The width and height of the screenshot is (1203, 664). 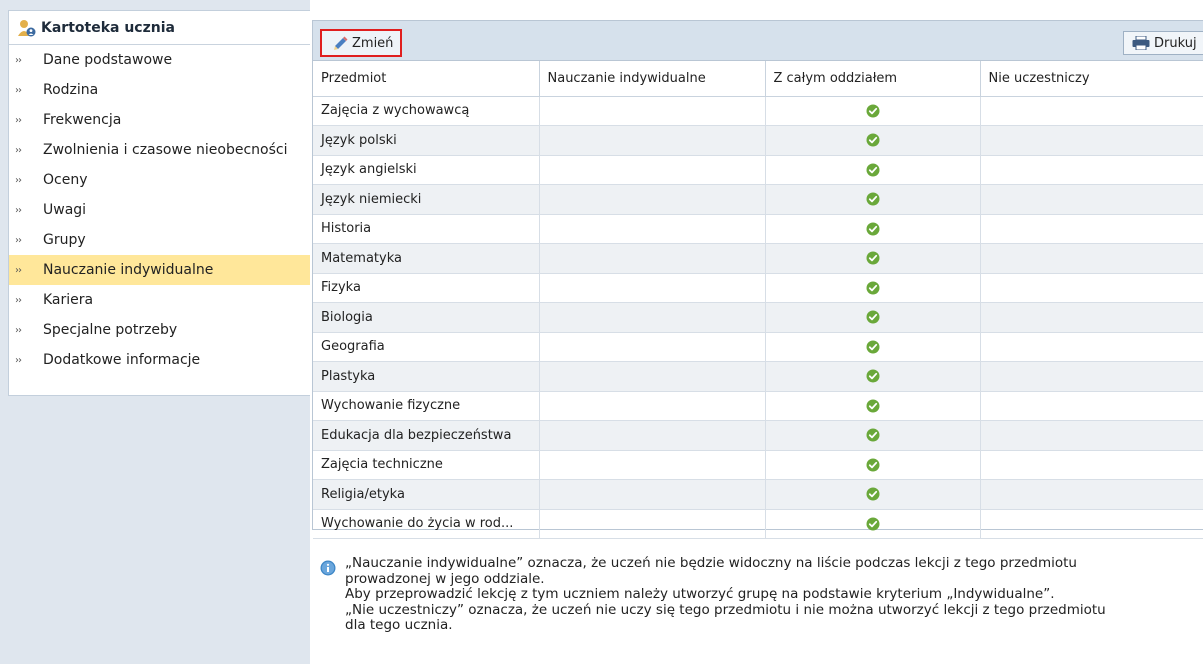 I want to click on table-row: Wychowanie fizyczne, so click(x=758, y=406).